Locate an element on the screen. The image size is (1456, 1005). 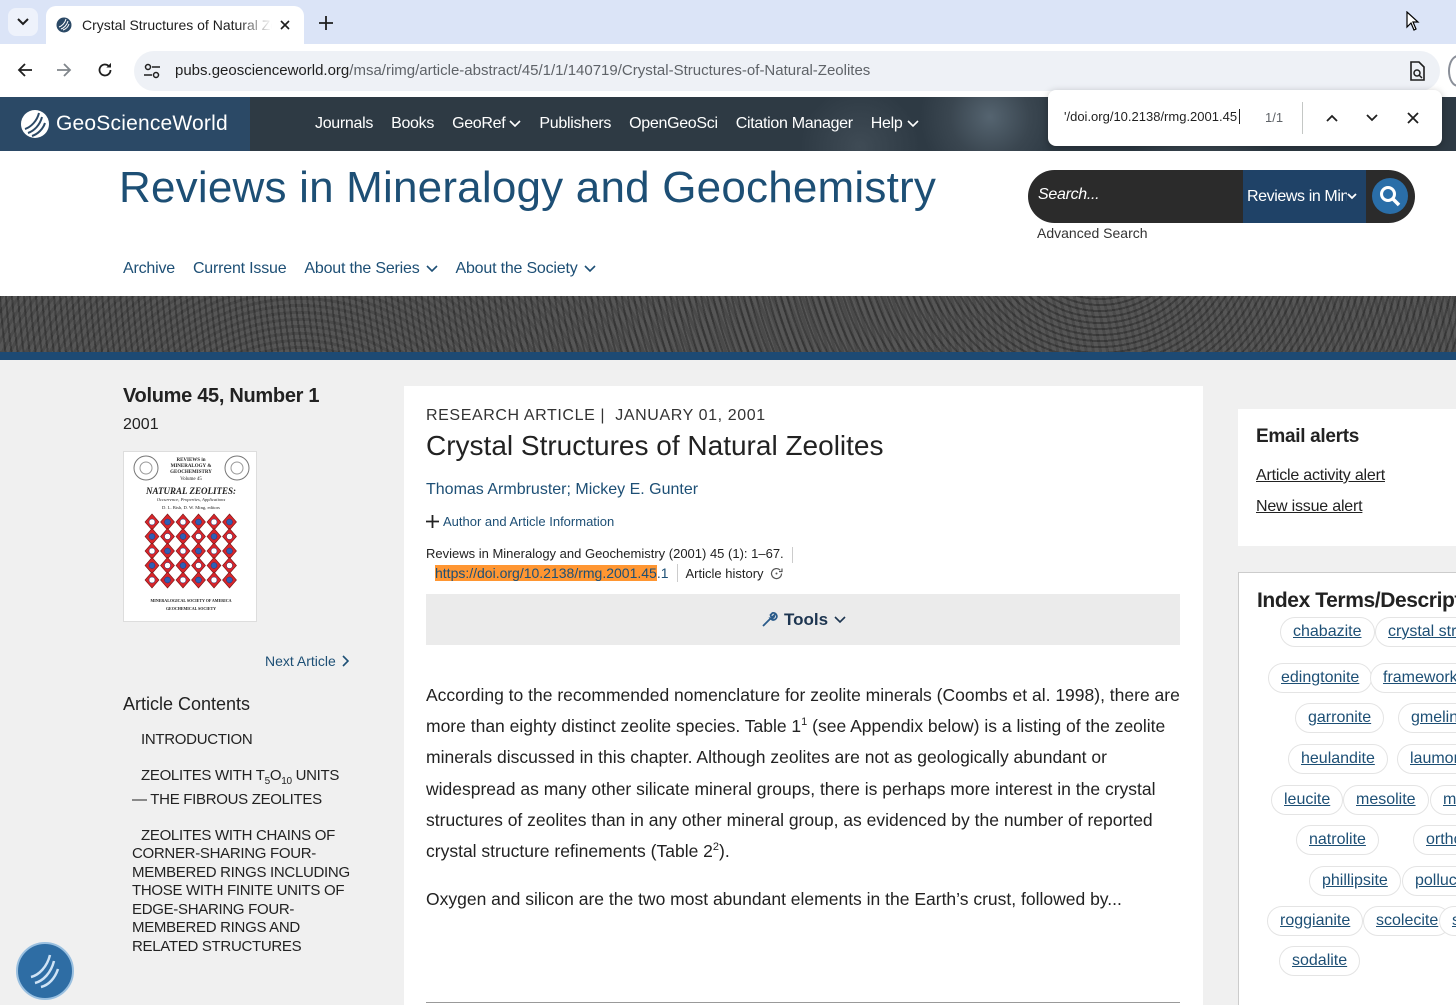
index-term-chip: roggianite is located at coordinates (1315, 921).